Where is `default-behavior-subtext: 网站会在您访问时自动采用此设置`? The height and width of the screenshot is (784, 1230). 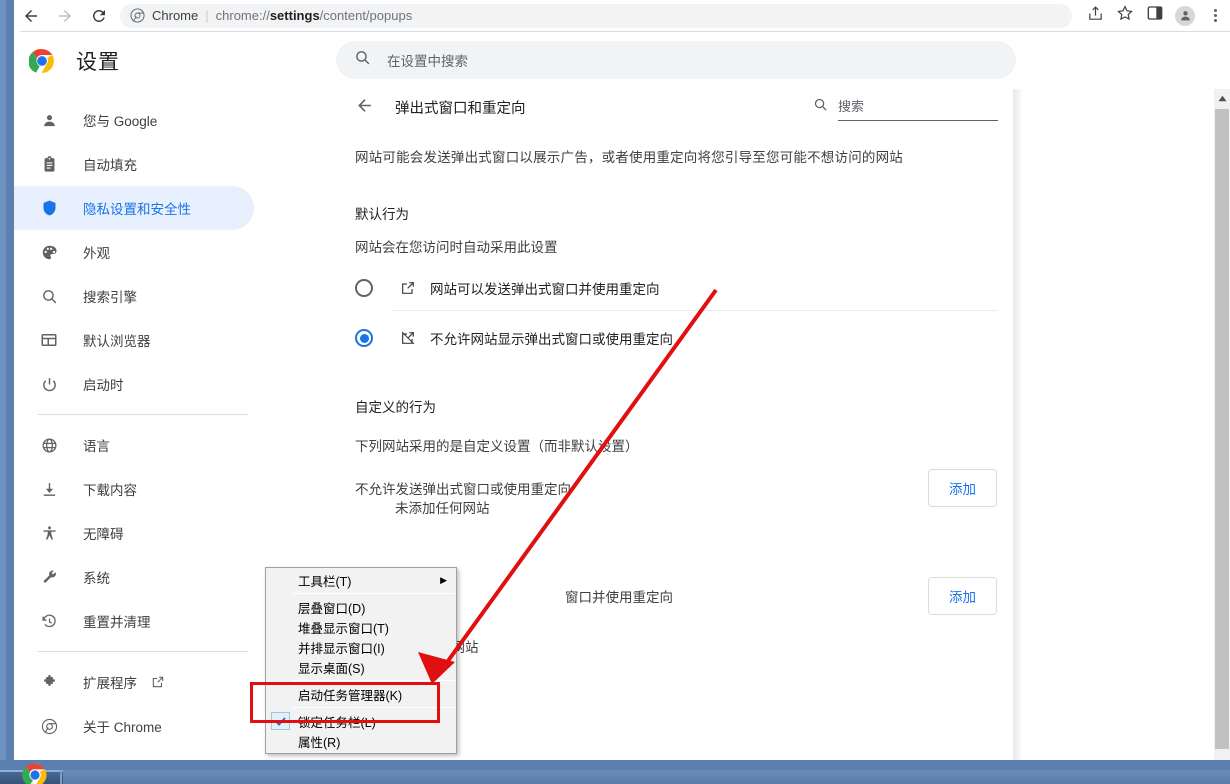 default-behavior-subtext: 网站会在您访问时自动采用此设置 is located at coordinates (456, 247).